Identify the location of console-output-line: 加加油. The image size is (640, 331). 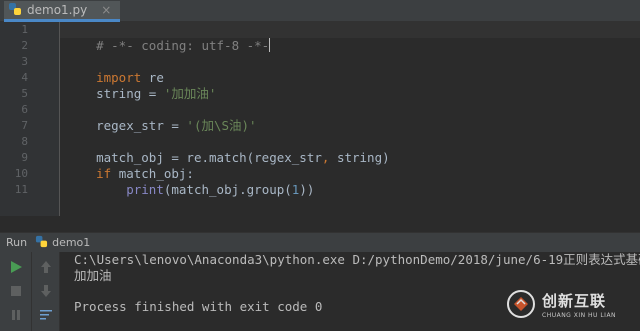
(93, 275).